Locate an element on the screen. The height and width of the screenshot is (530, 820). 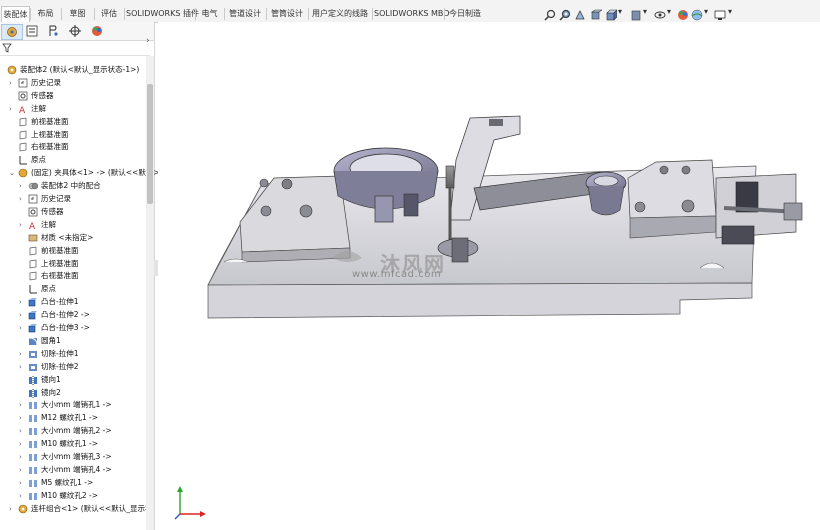
tree-item: › 大小mm 端销孔1 -> is located at coordinates (73, 405).